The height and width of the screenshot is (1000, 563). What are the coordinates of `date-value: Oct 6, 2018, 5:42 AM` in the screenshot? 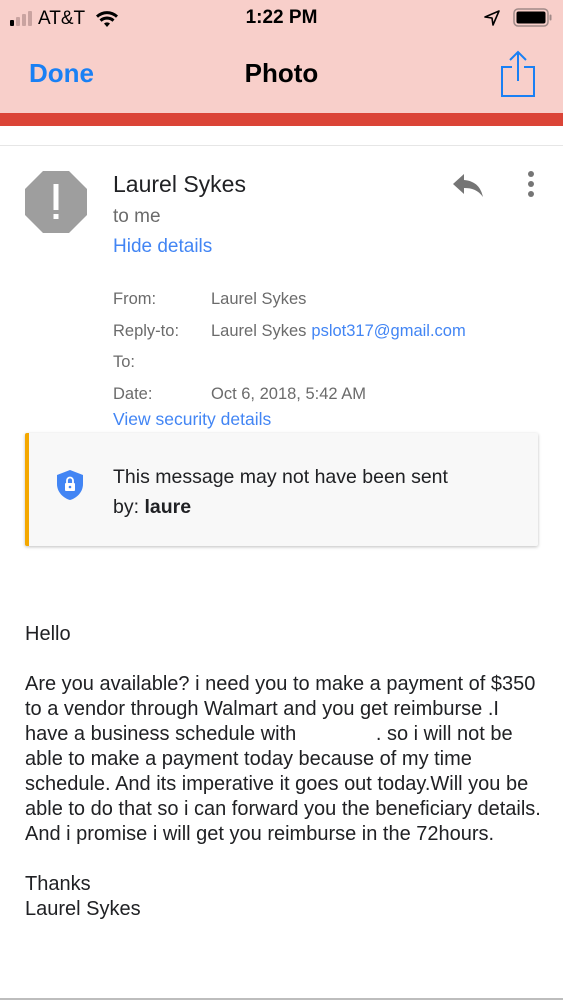 It's located at (289, 393).